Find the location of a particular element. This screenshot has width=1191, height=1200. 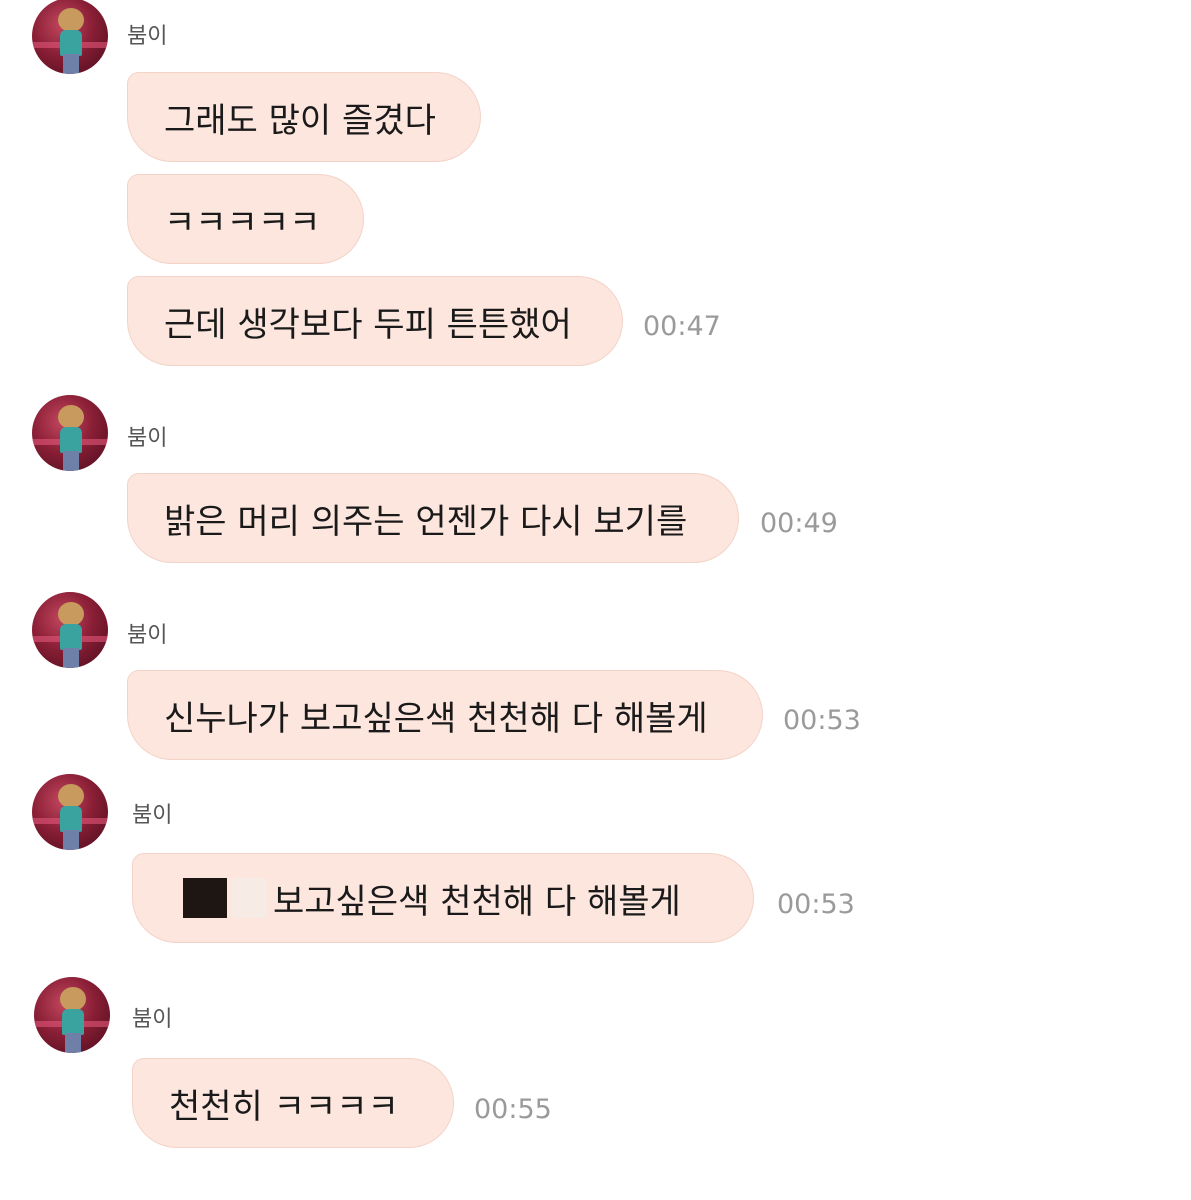

message-bubble: 그래도 많이 즐겼다 is located at coordinates (304, 117).